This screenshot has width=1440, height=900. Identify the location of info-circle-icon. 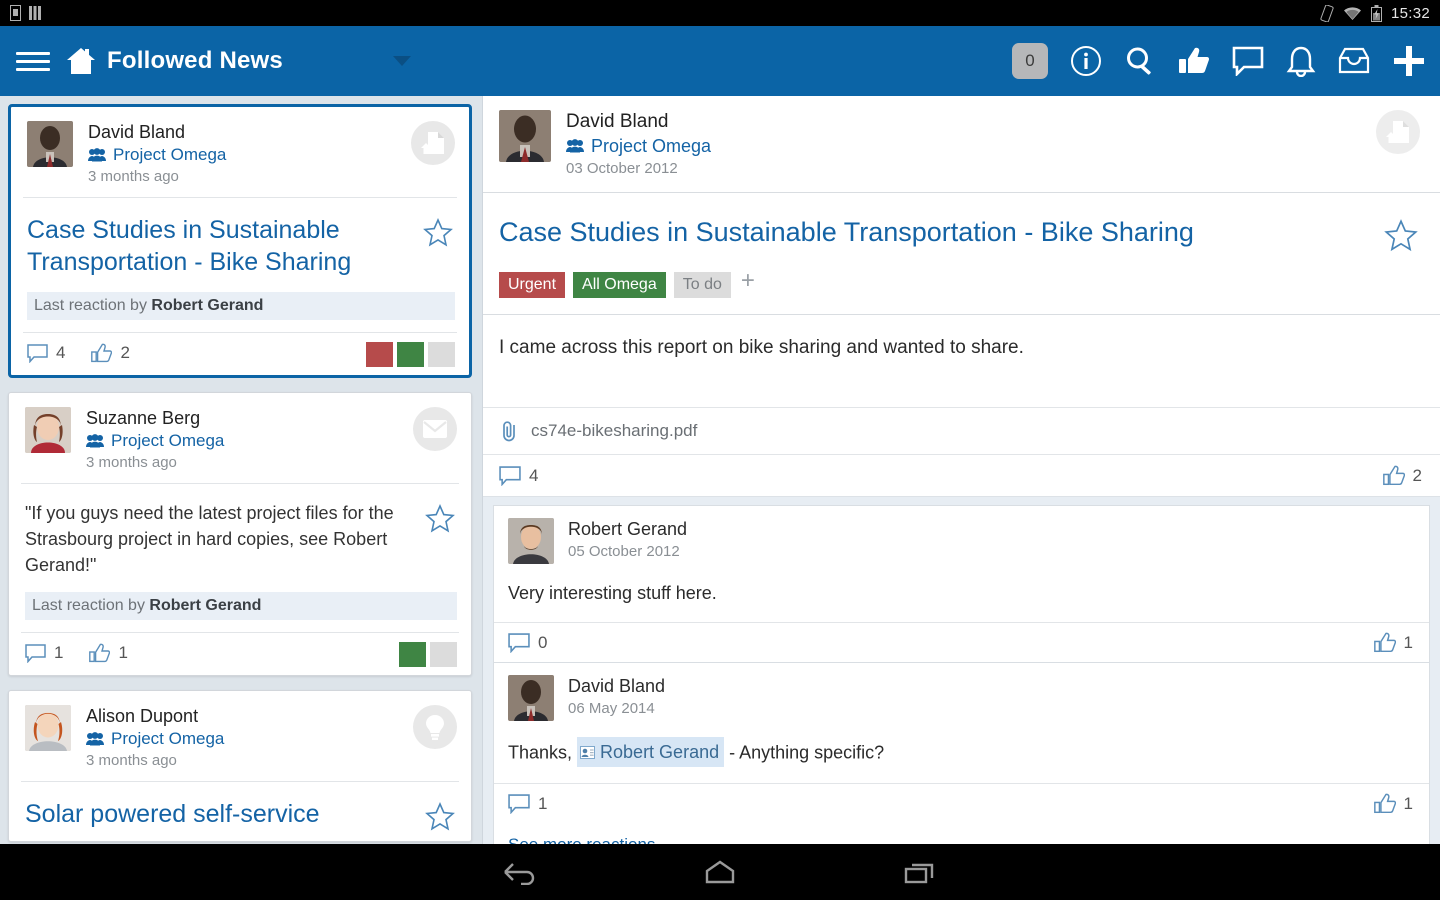
(1086, 61).